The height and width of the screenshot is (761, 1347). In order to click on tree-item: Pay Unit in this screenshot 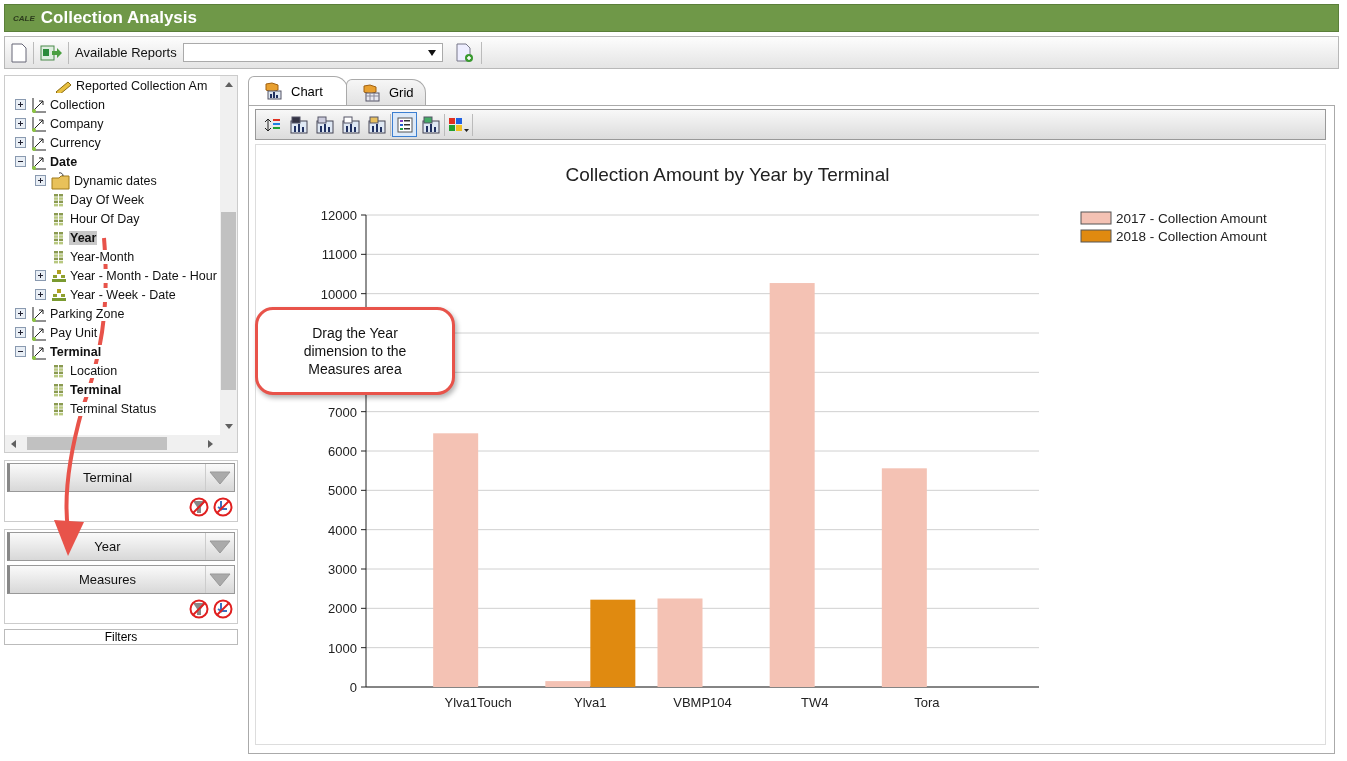, I will do `click(74, 332)`.